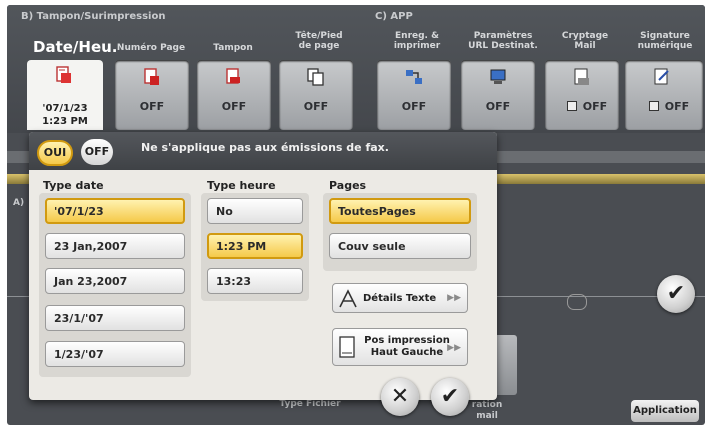 The width and height of the screenshot is (712, 431). Describe the element at coordinates (664, 95) in the screenshot. I see `digital-signature-tile: OFF` at that location.